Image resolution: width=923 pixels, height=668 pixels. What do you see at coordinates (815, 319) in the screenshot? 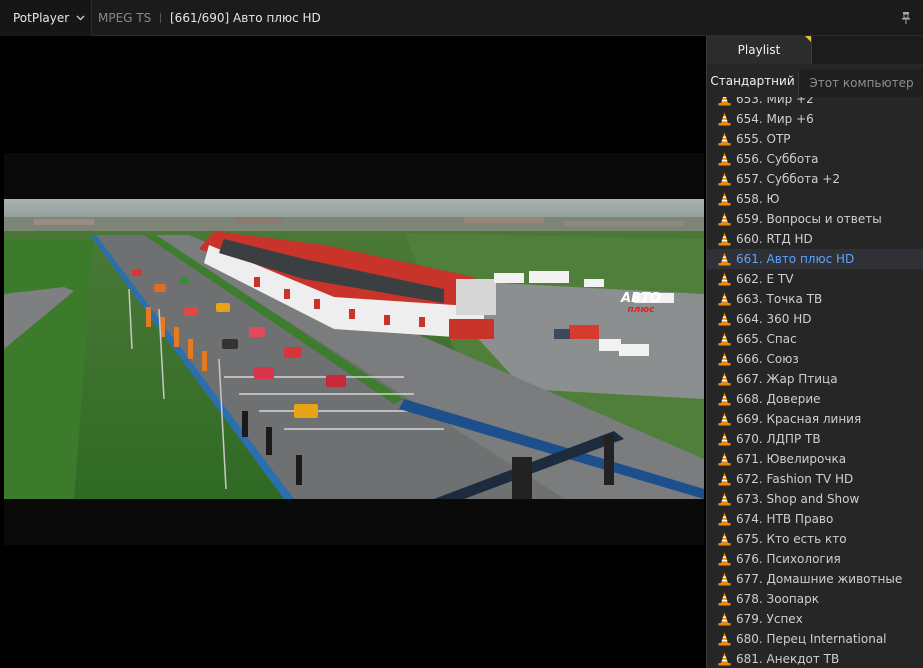
I see `playlist-item: 664. 360 HD` at bounding box center [815, 319].